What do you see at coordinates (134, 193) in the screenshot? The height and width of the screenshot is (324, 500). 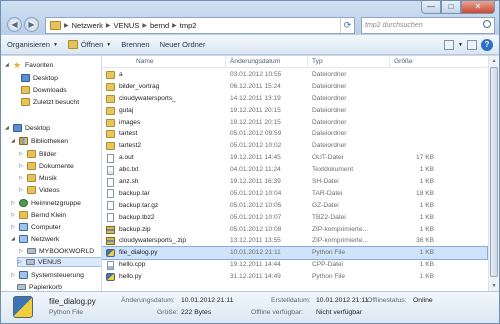 I see `file-name: backup.tar` at bounding box center [134, 193].